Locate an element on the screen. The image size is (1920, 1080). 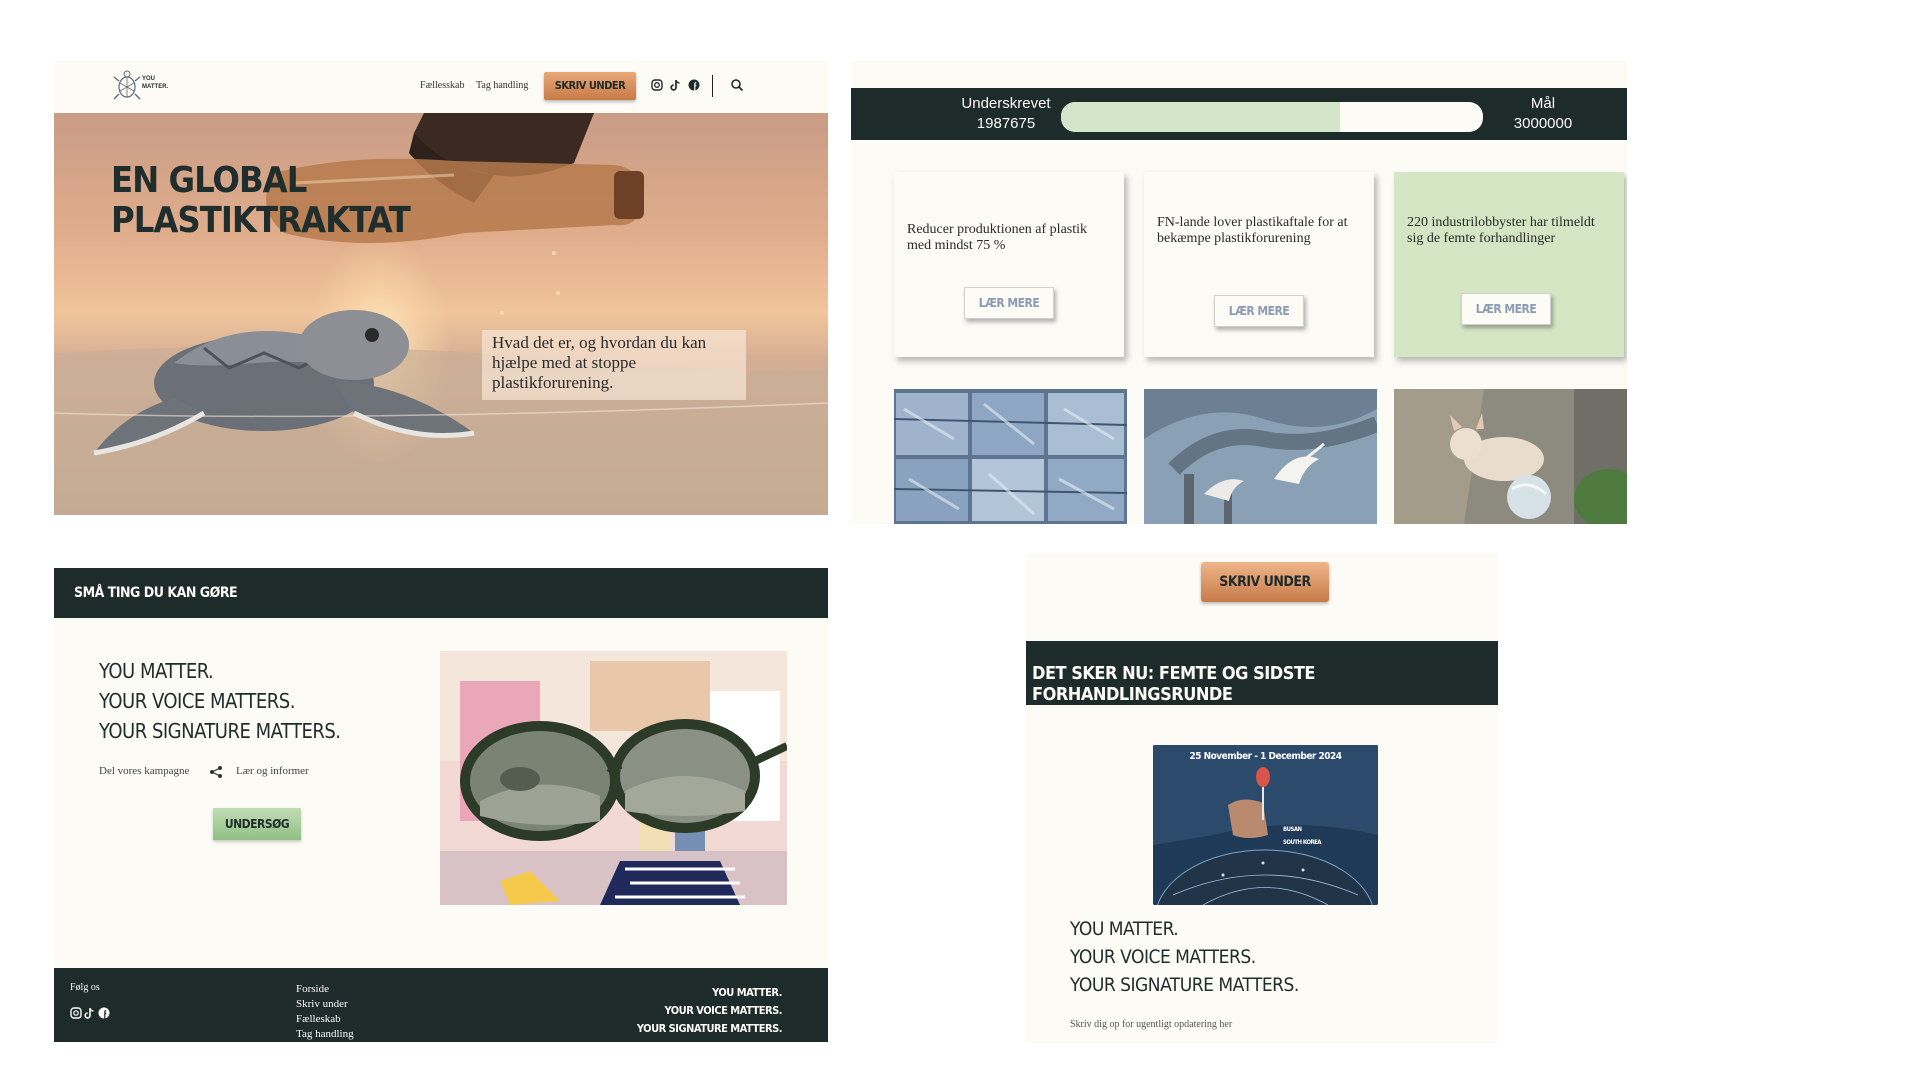
search-icon is located at coordinates (737, 85).